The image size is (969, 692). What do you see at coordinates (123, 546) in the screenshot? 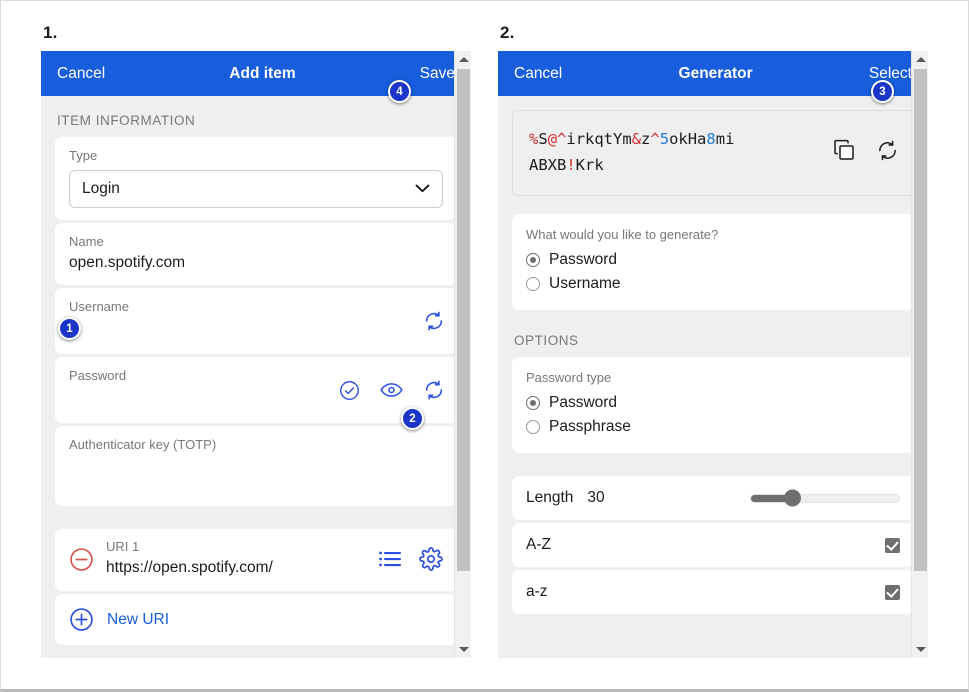
I see `uri-label: URI 1` at bounding box center [123, 546].